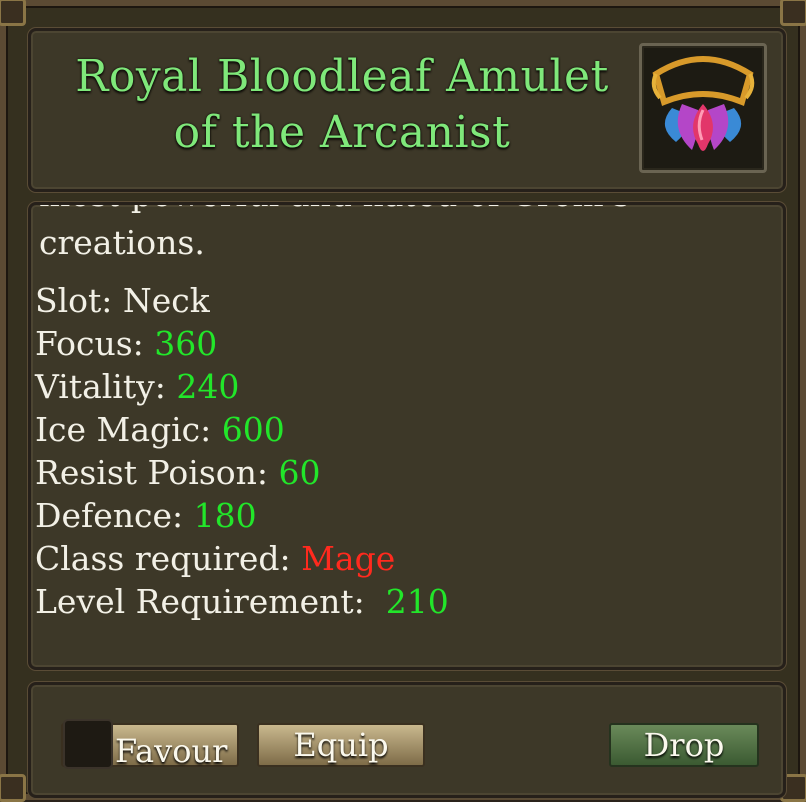  What do you see at coordinates (166, 300) in the screenshot?
I see `stat-value: Neck` at bounding box center [166, 300].